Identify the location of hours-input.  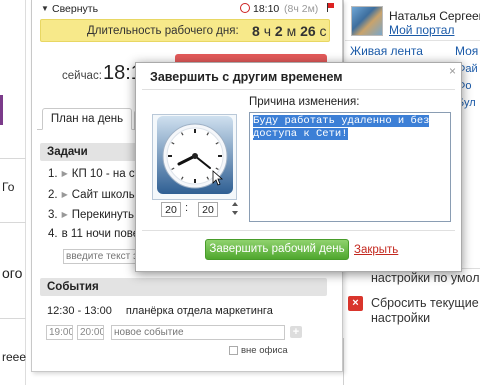
(171, 209).